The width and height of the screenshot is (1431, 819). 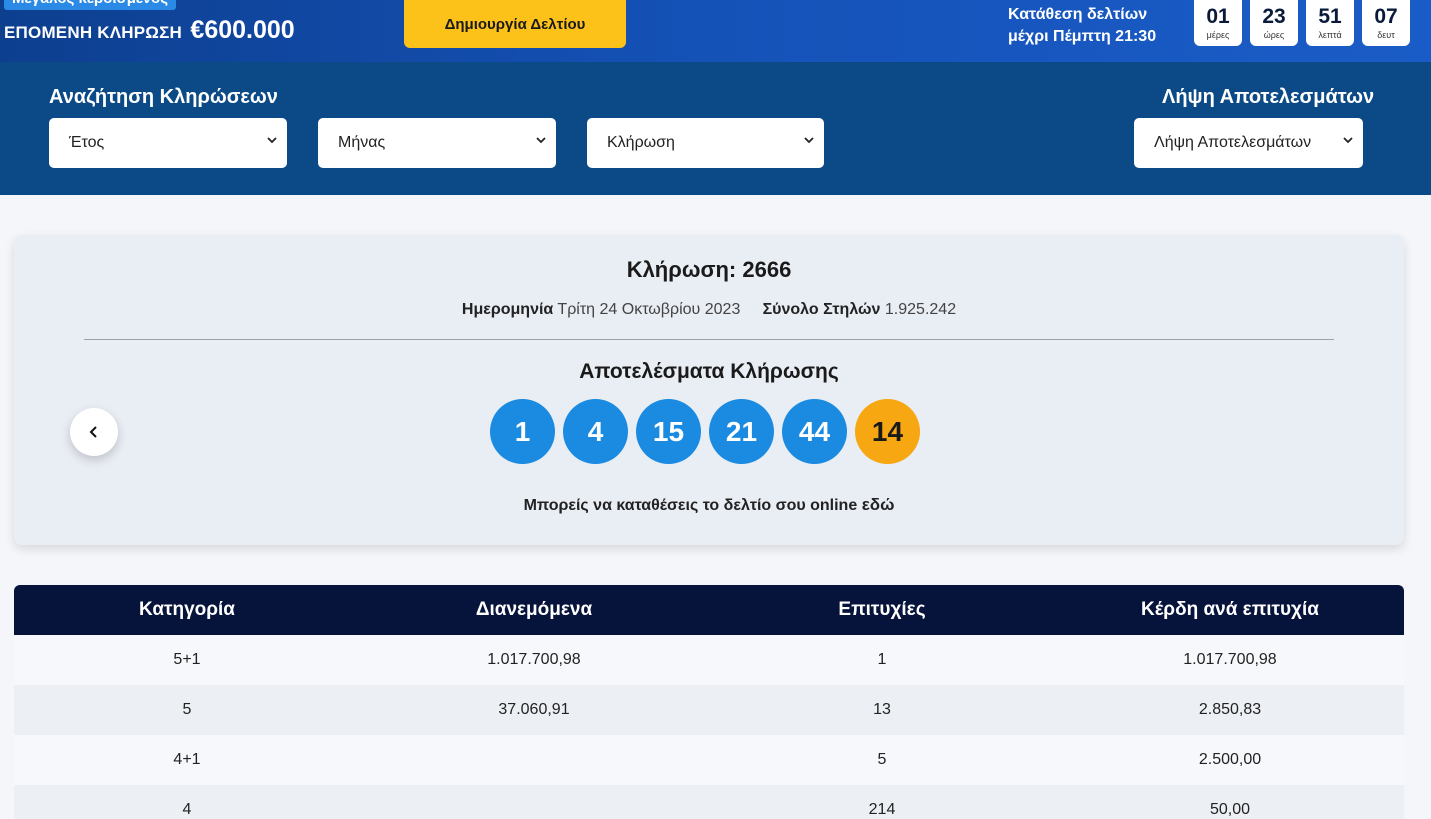 What do you see at coordinates (1386, 16) in the screenshot?
I see `countdown-value: 07` at bounding box center [1386, 16].